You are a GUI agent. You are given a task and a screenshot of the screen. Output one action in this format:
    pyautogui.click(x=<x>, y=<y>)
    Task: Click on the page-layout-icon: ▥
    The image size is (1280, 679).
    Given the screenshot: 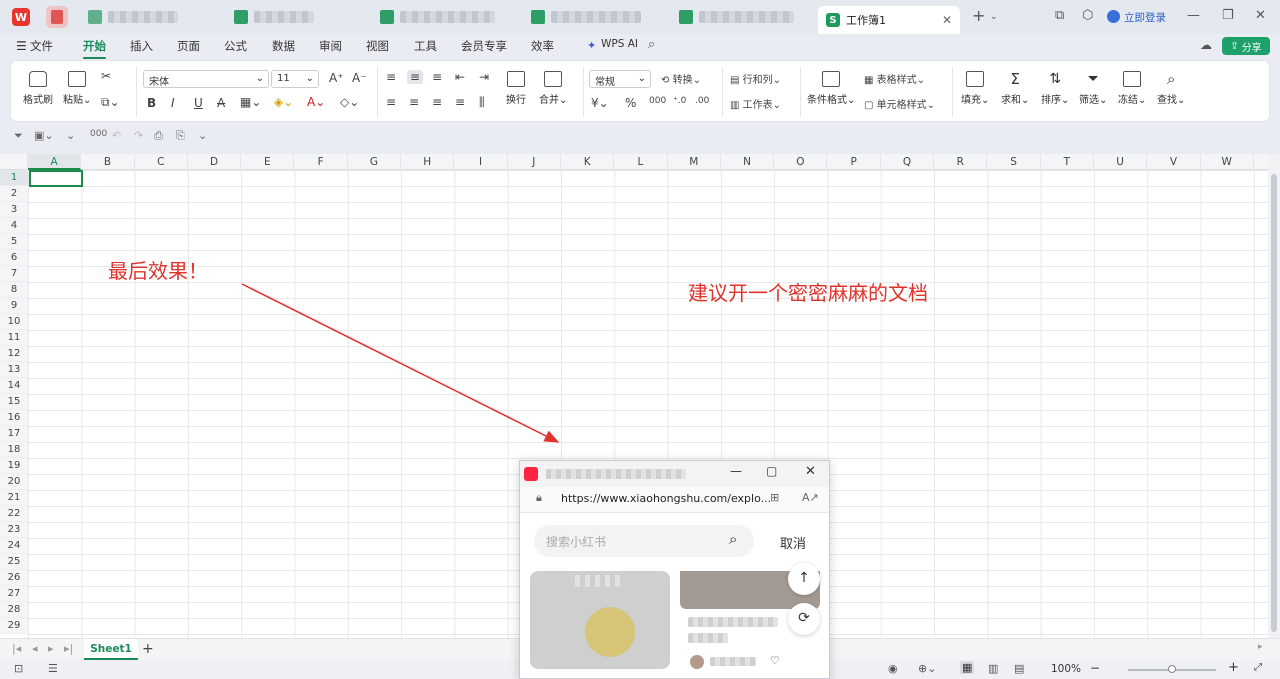 What is the action you would take?
    pyautogui.click(x=993, y=668)
    